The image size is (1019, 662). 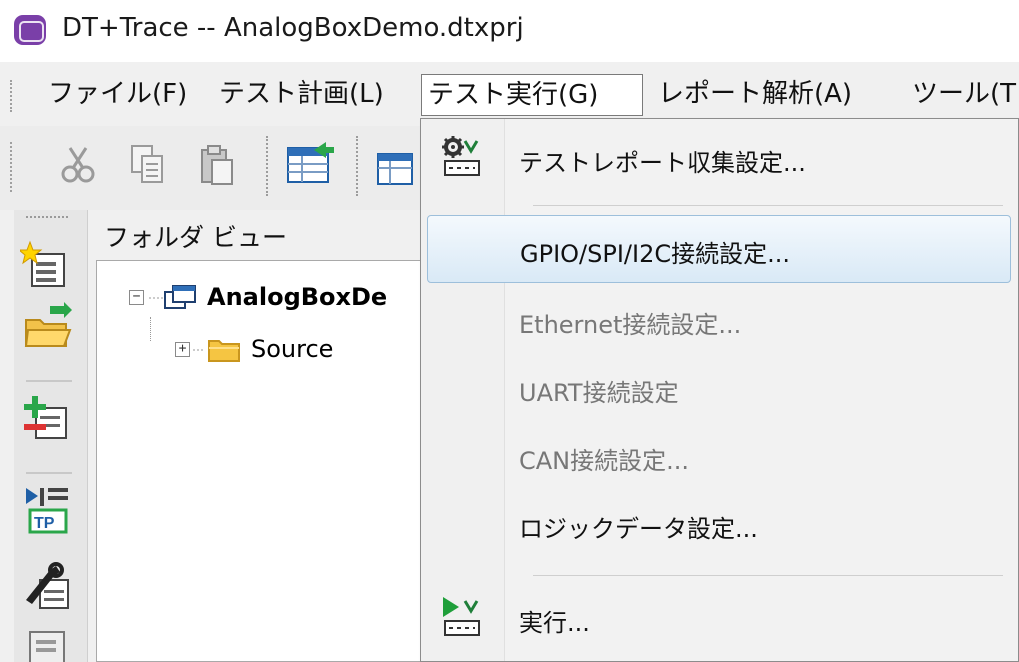 What do you see at coordinates (293, 28) in the screenshot?
I see `window-title: DT+Trace -- AnalogBoxDemo.dtxprj` at bounding box center [293, 28].